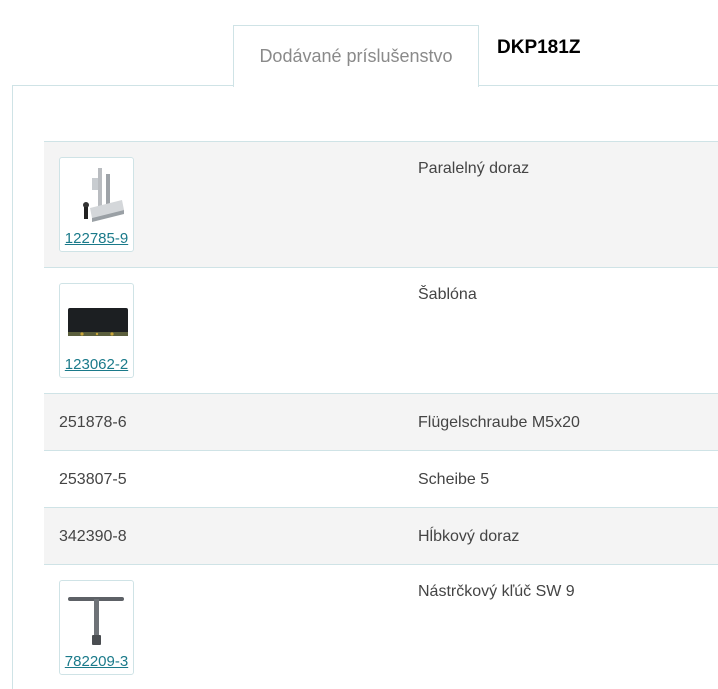 Image resolution: width=718 pixels, height=689 pixels. What do you see at coordinates (93, 479) in the screenshot?
I see `accessory-code: 253807-5` at bounding box center [93, 479].